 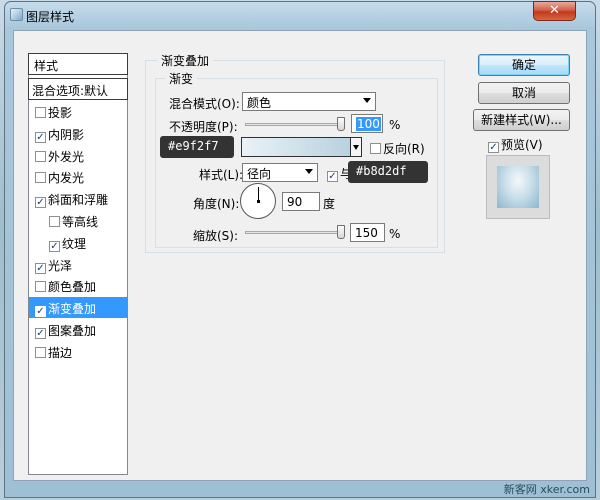 I want to click on style-list-item: 描边, so click(x=78, y=351).